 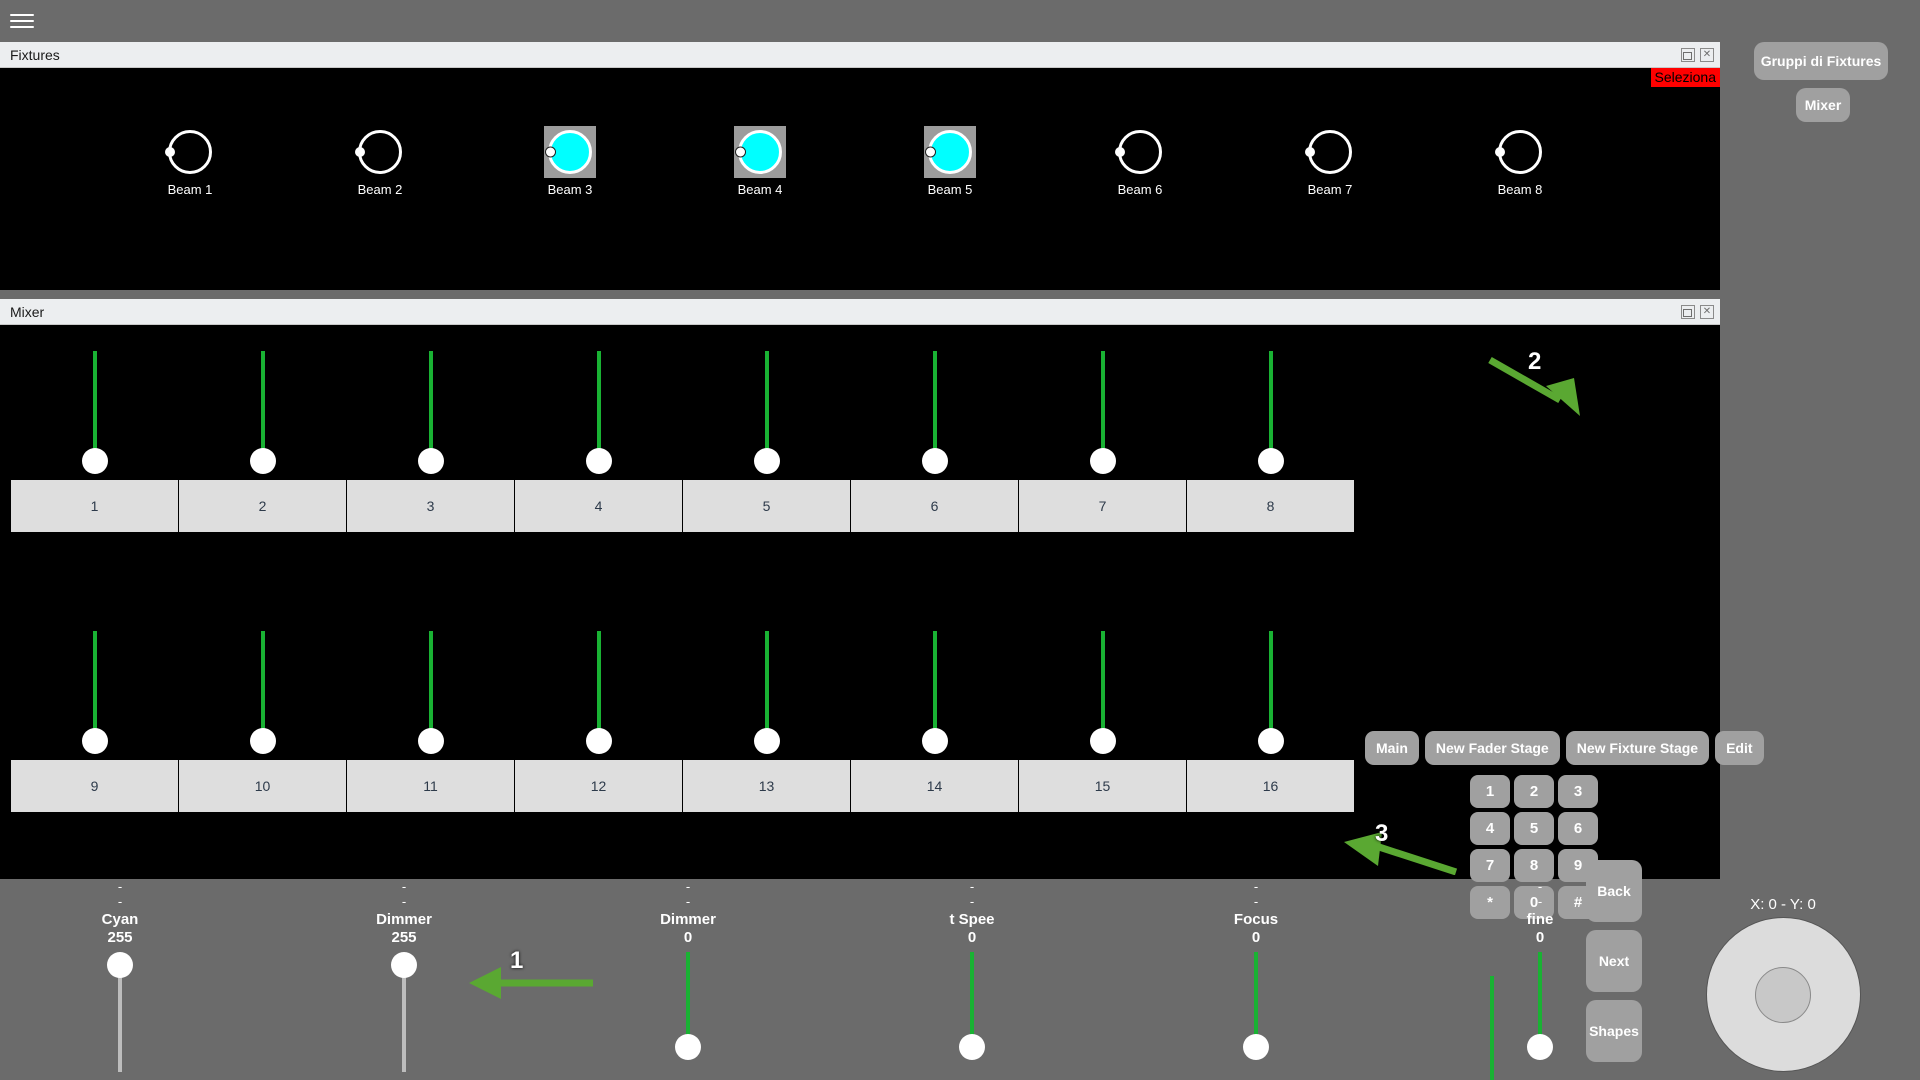 What do you see at coordinates (1739, 748) in the screenshot?
I see `stage-button-edit: Edit` at bounding box center [1739, 748].